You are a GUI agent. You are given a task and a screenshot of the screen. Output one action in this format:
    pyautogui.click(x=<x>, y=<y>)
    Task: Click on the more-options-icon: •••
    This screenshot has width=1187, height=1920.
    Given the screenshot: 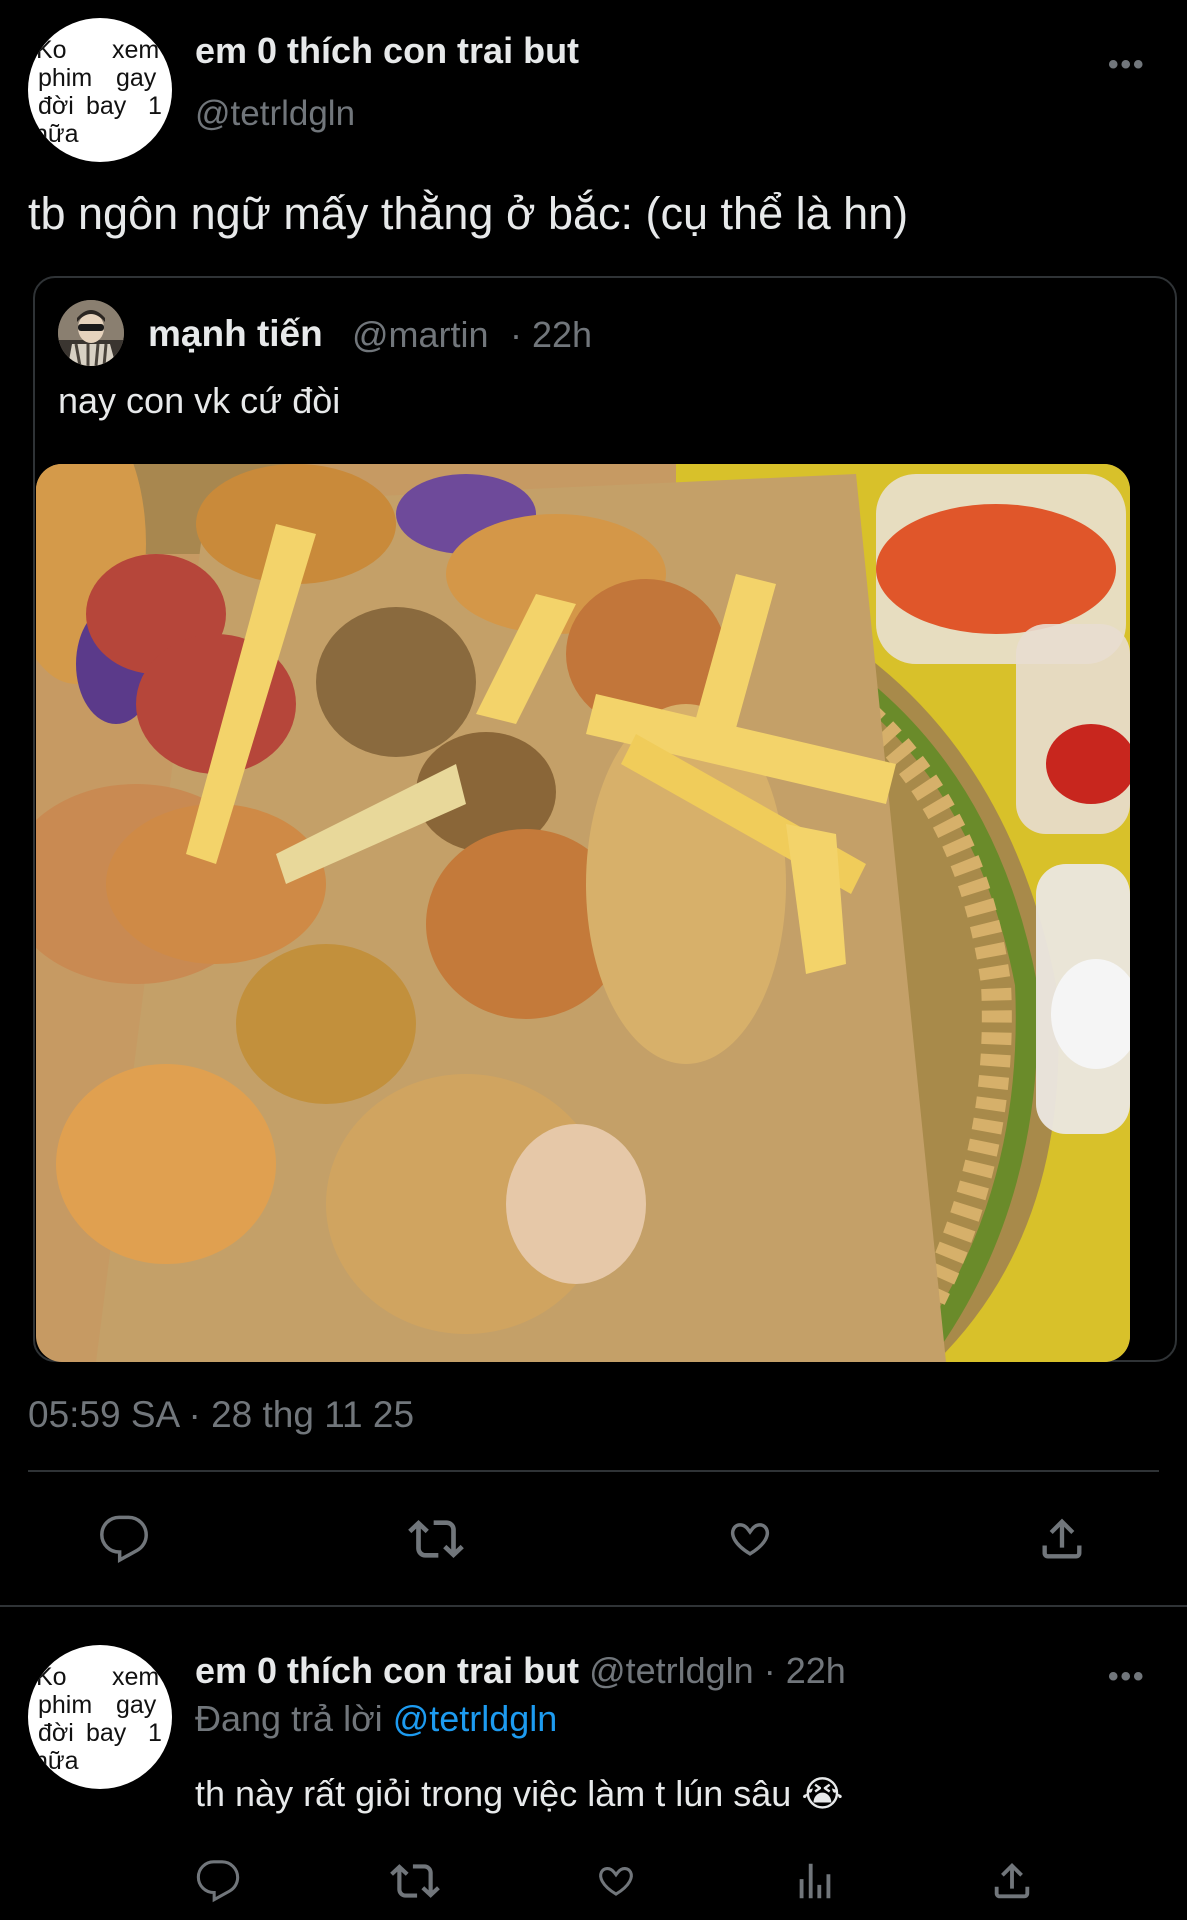 What is the action you would take?
    pyautogui.click(x=1127, y=65)
    